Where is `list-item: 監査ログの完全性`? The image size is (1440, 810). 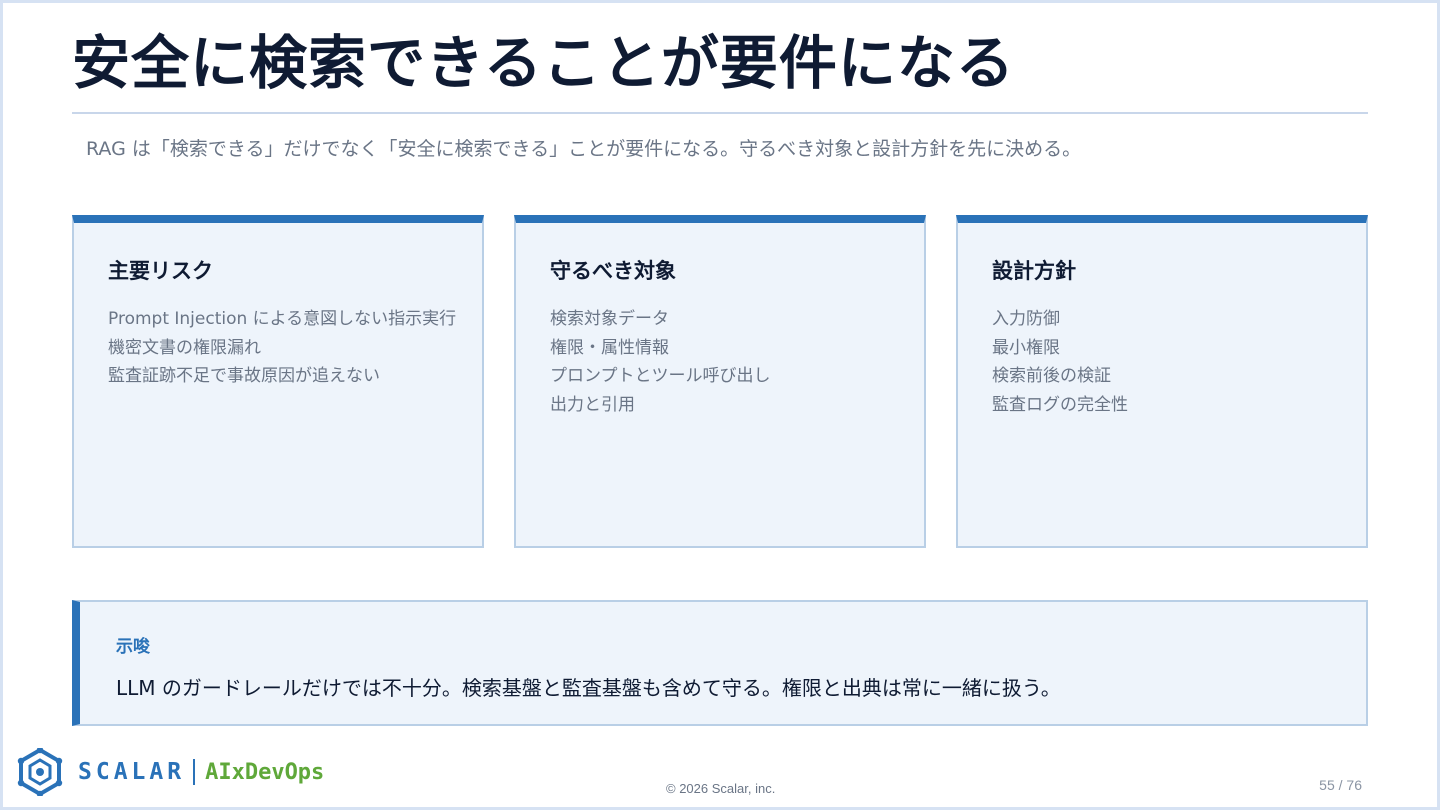
list-item: 監査ログの完全性 is located at coordinates (1060, 404).